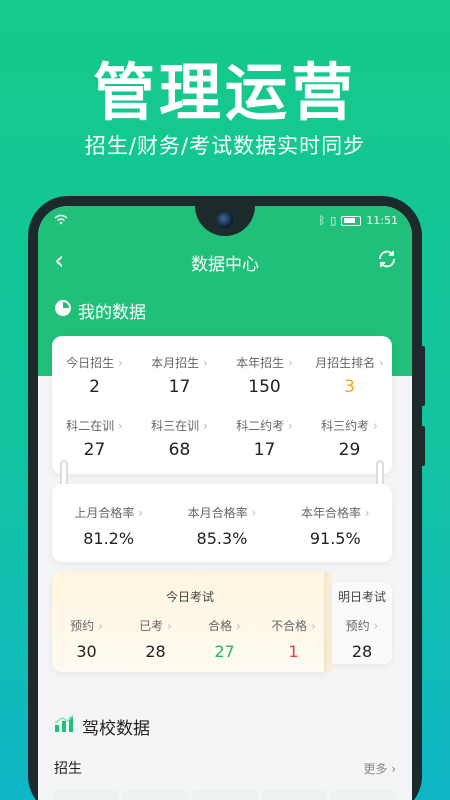  What do you see at coordinates (423, 376) in the screenshot?
I see `volume-button` at bounding box center [423, 376].